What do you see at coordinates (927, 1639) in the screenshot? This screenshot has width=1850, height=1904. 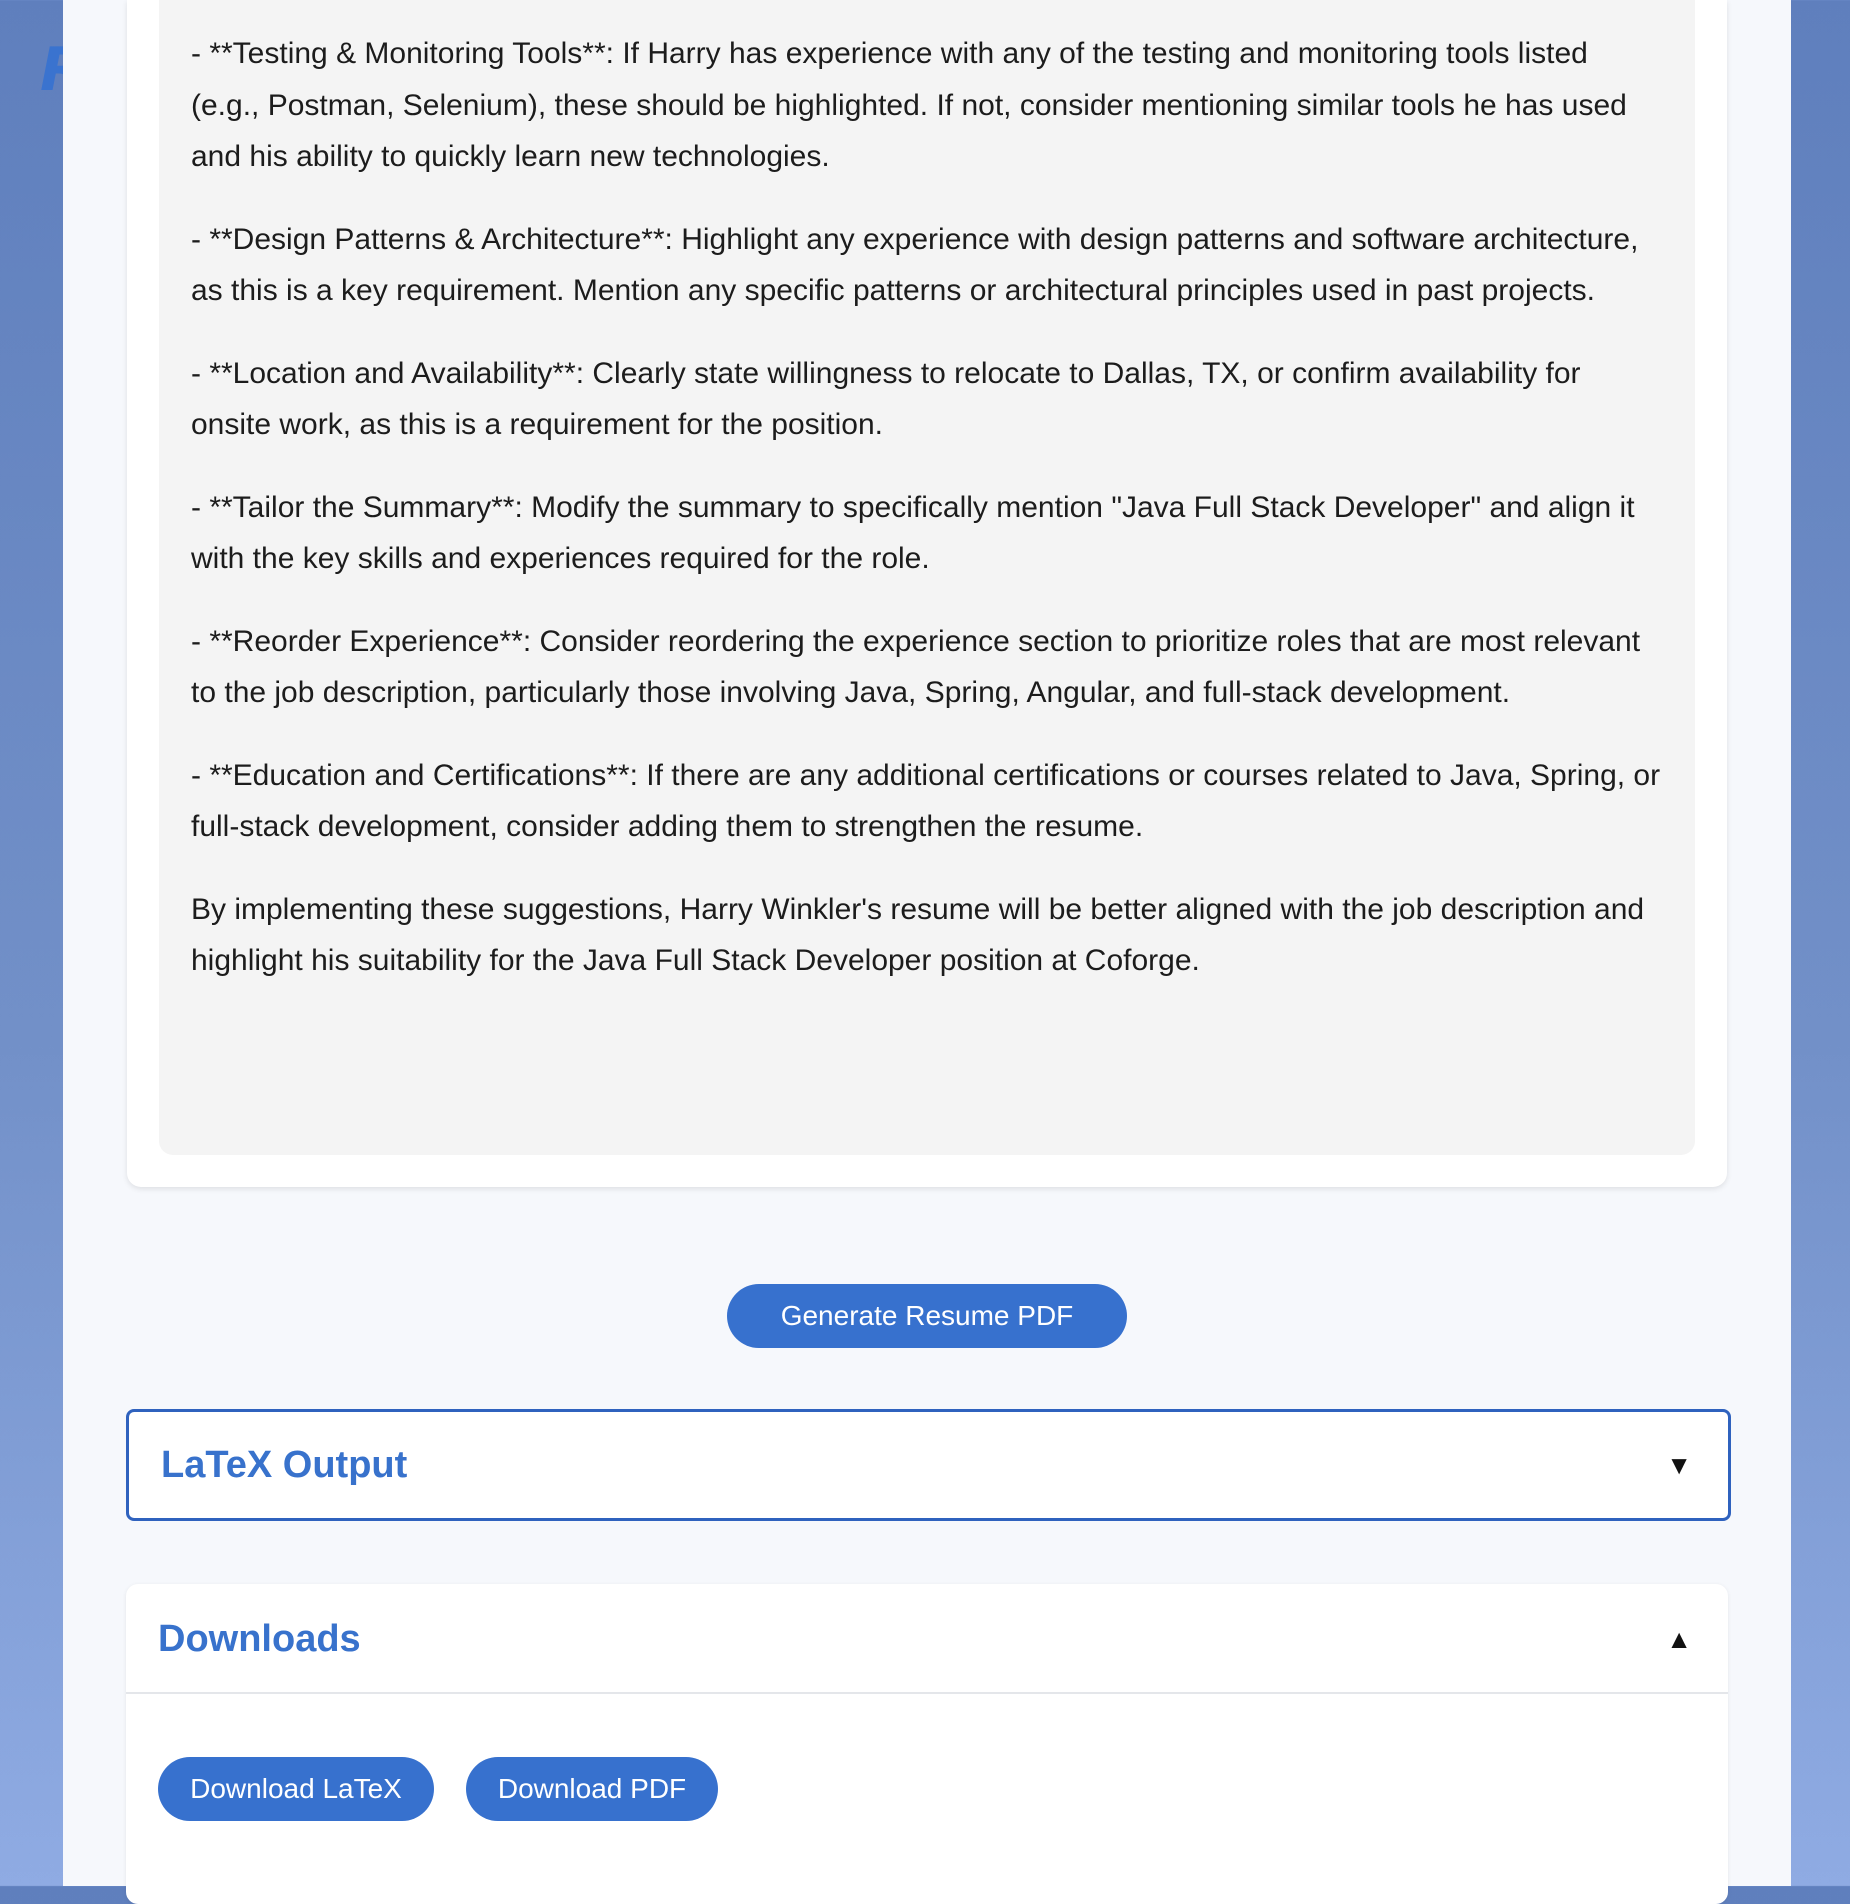 I see `downloads-header: Downloads ▲` at bounding box center [927, 1639].